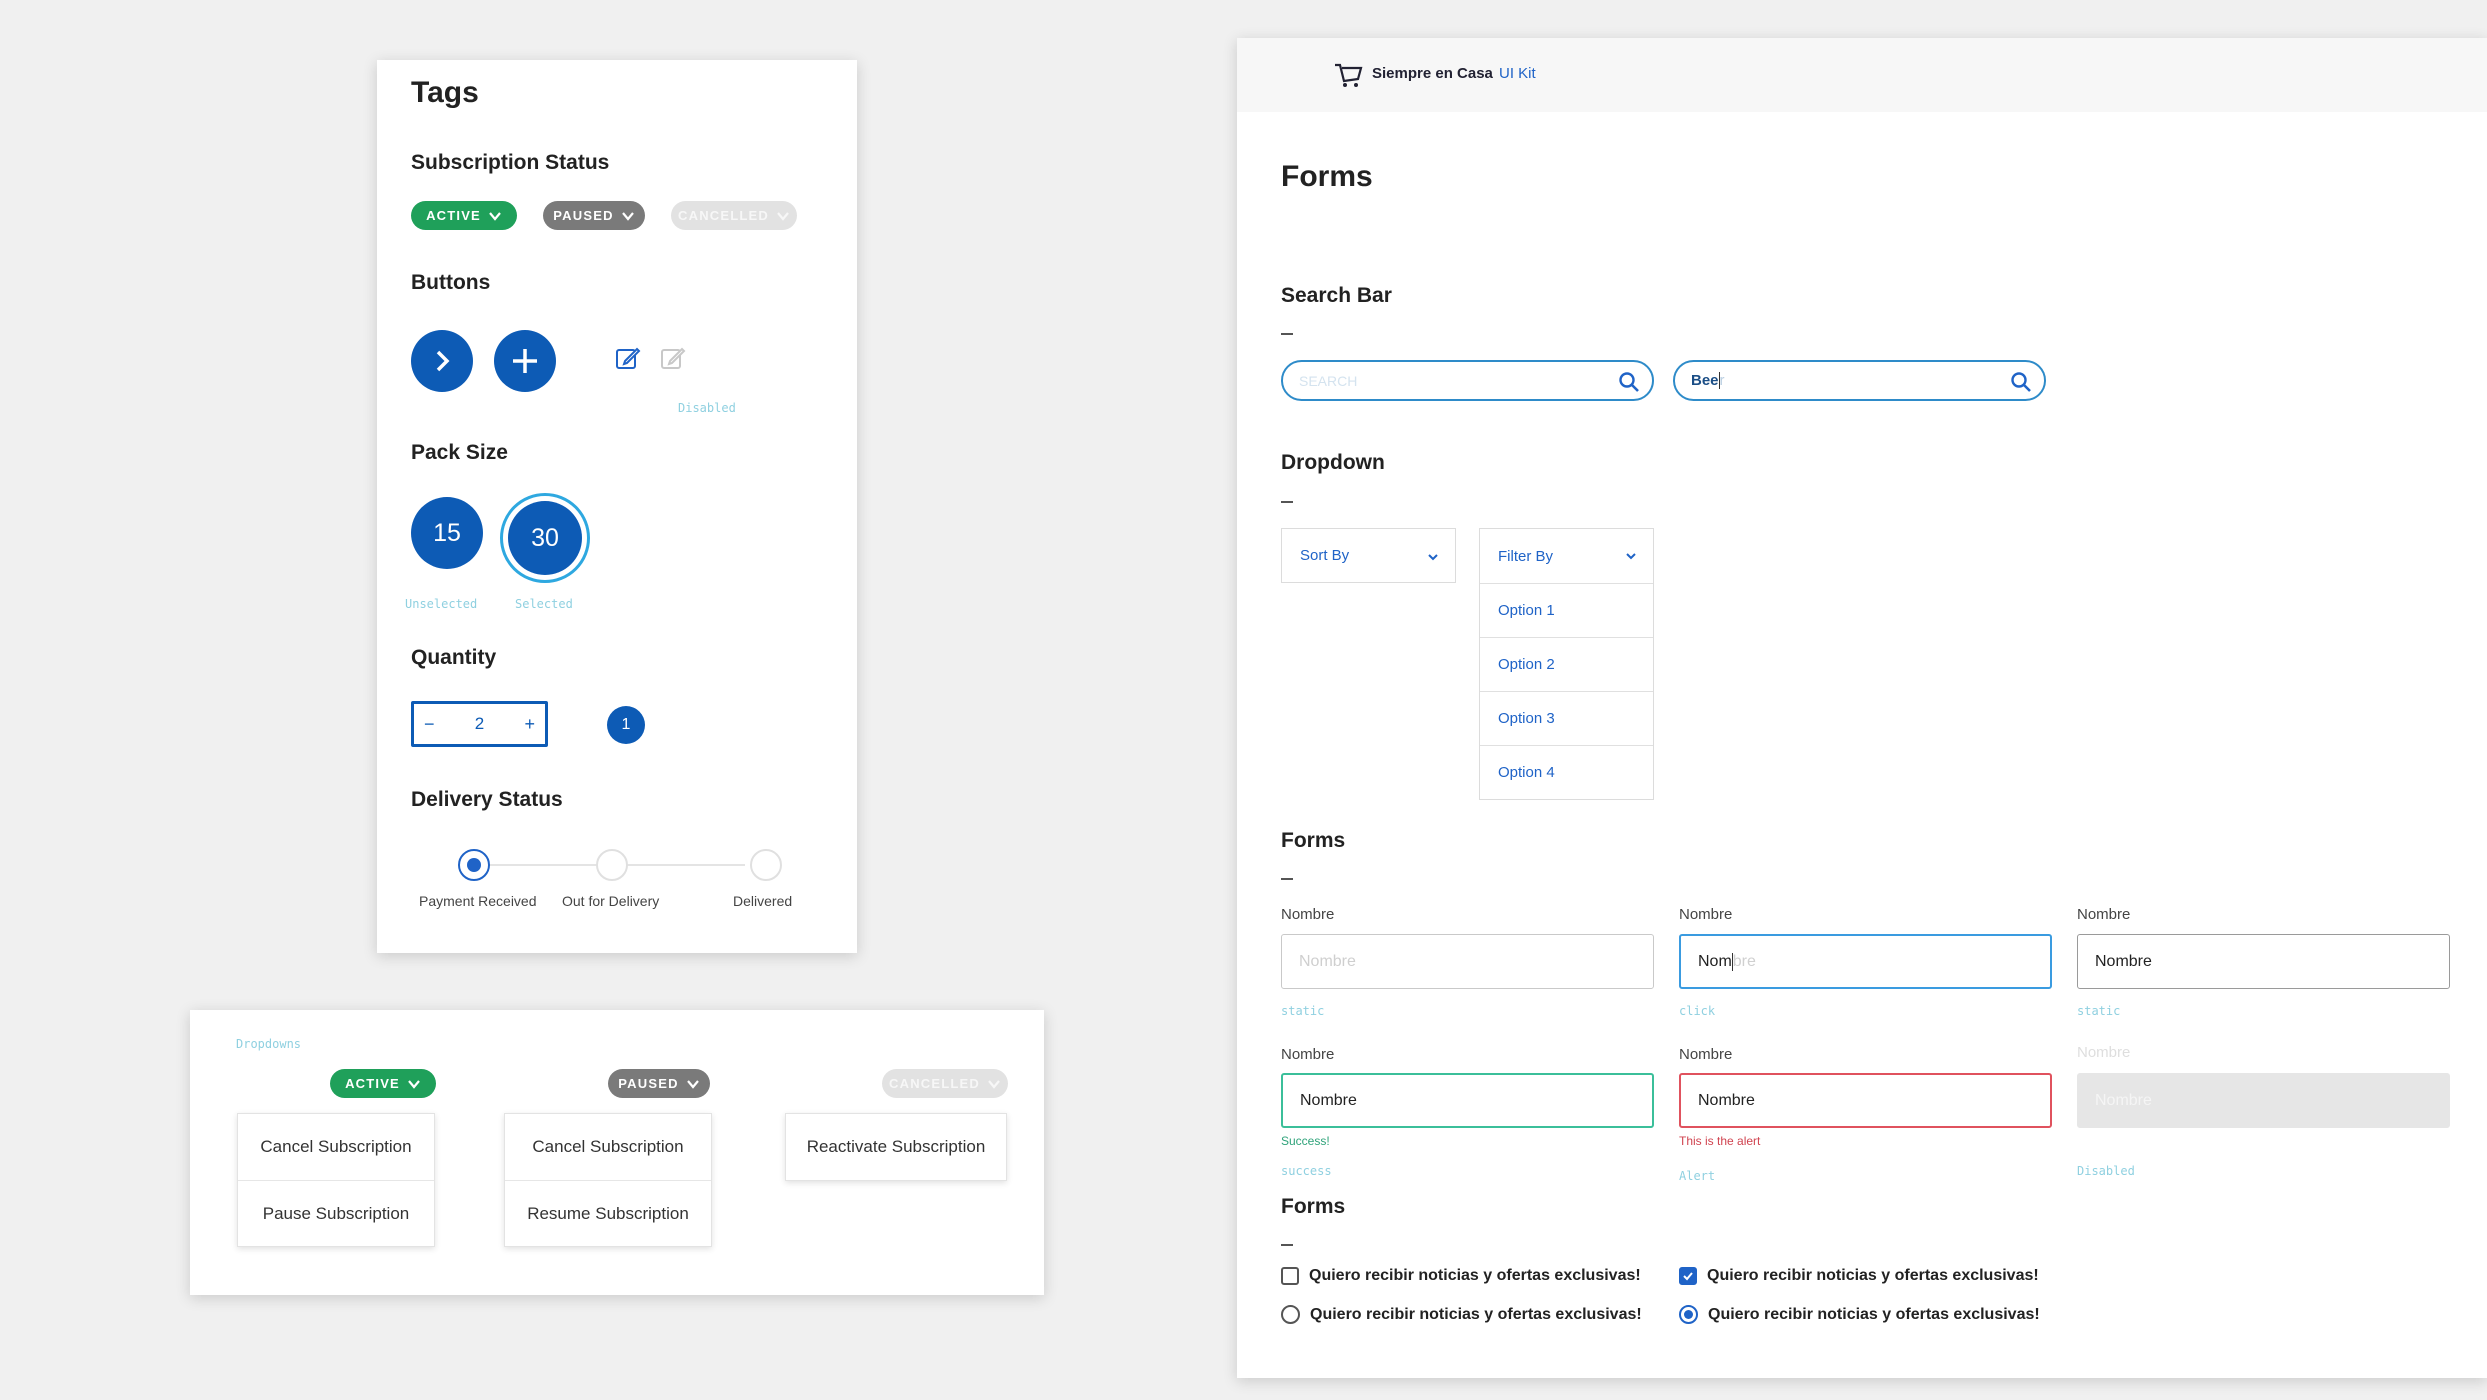  What do you see at coordinates (445, 92) in the screenshot?
I see `tags-title: Tags` at bounding box center [445, 92].